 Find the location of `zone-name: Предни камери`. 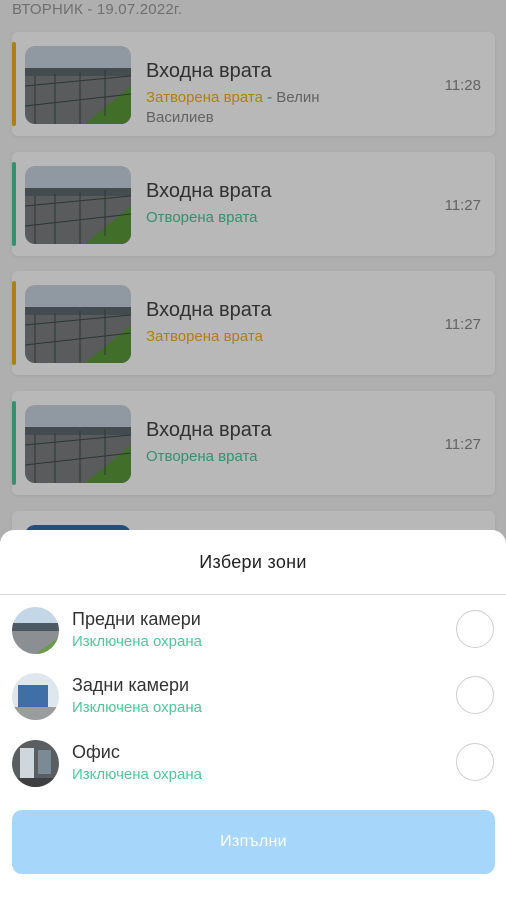

zone-name: Предни камери is located at coordinates (136, 619).